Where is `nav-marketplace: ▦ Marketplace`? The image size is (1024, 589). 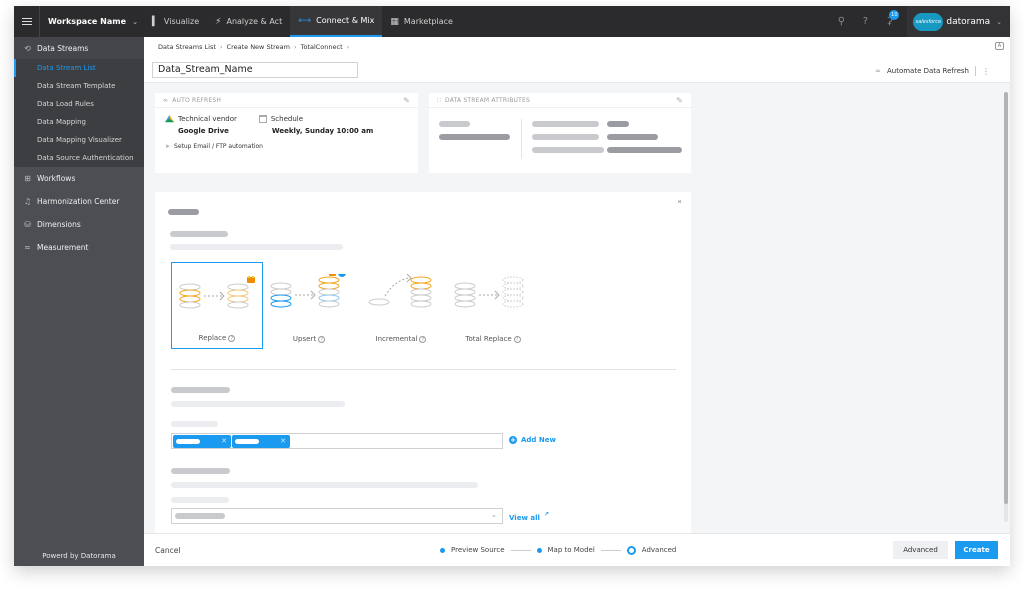
nav-marketplace: ▦ Marketplace is located at coordinates (421, 21).